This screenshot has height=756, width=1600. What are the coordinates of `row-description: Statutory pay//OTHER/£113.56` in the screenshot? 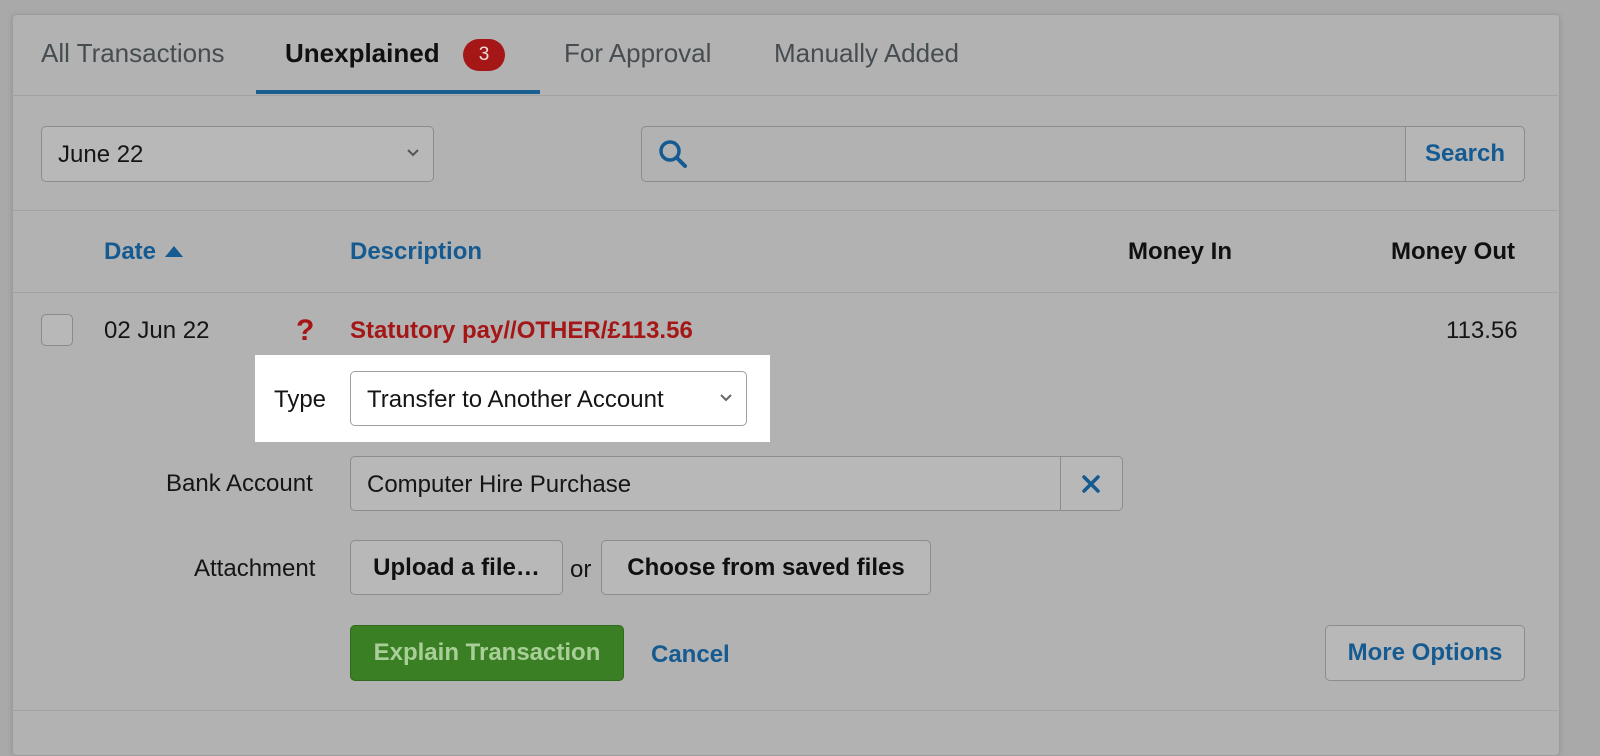 It's located at (521, 331).